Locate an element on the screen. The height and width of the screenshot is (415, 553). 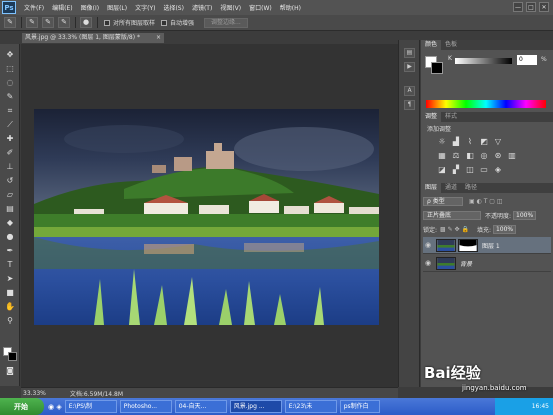
start-button: 开始 is located at coordinates (22, 406).